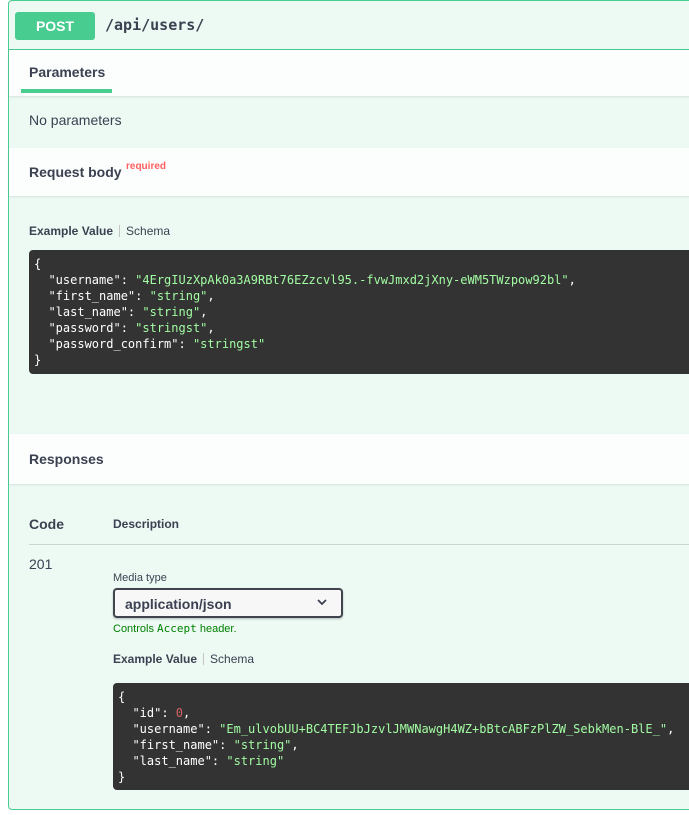  Describe the element at coordinates (67, 72) in the screenshot. I see `tab-parameters: Parameters` at that location.